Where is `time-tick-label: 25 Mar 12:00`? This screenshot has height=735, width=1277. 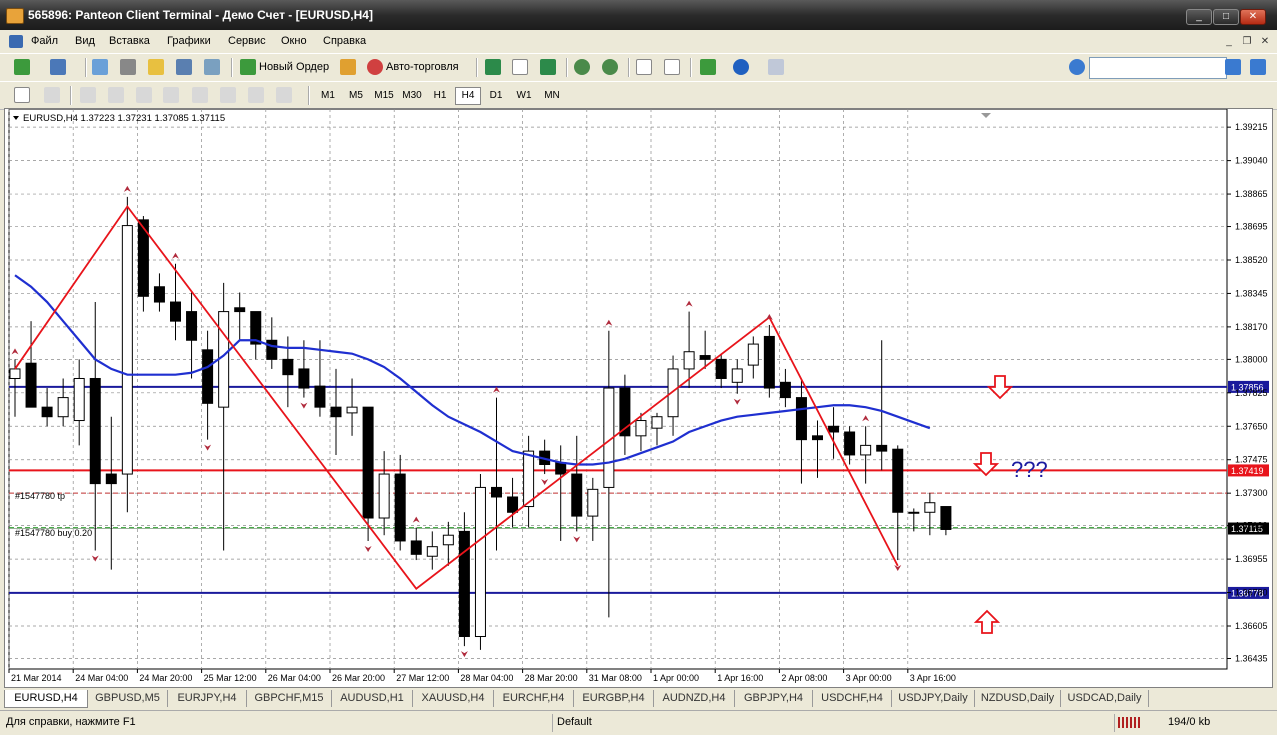 time-tick-label: 25 Mar 12:00 is located at coordinates (230, 678).